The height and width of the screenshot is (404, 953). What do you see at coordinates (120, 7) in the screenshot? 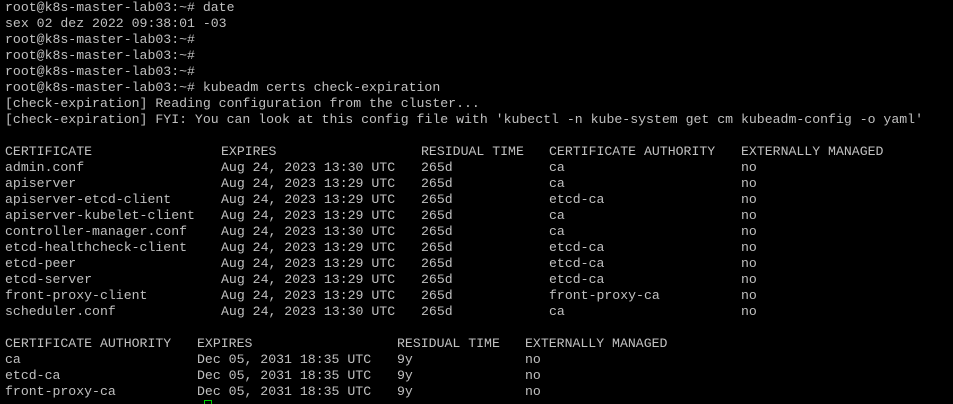
I see `terminal-line-prompt-date: root@k8s-master-lab03:~# date` at bounding box center [120, 7].